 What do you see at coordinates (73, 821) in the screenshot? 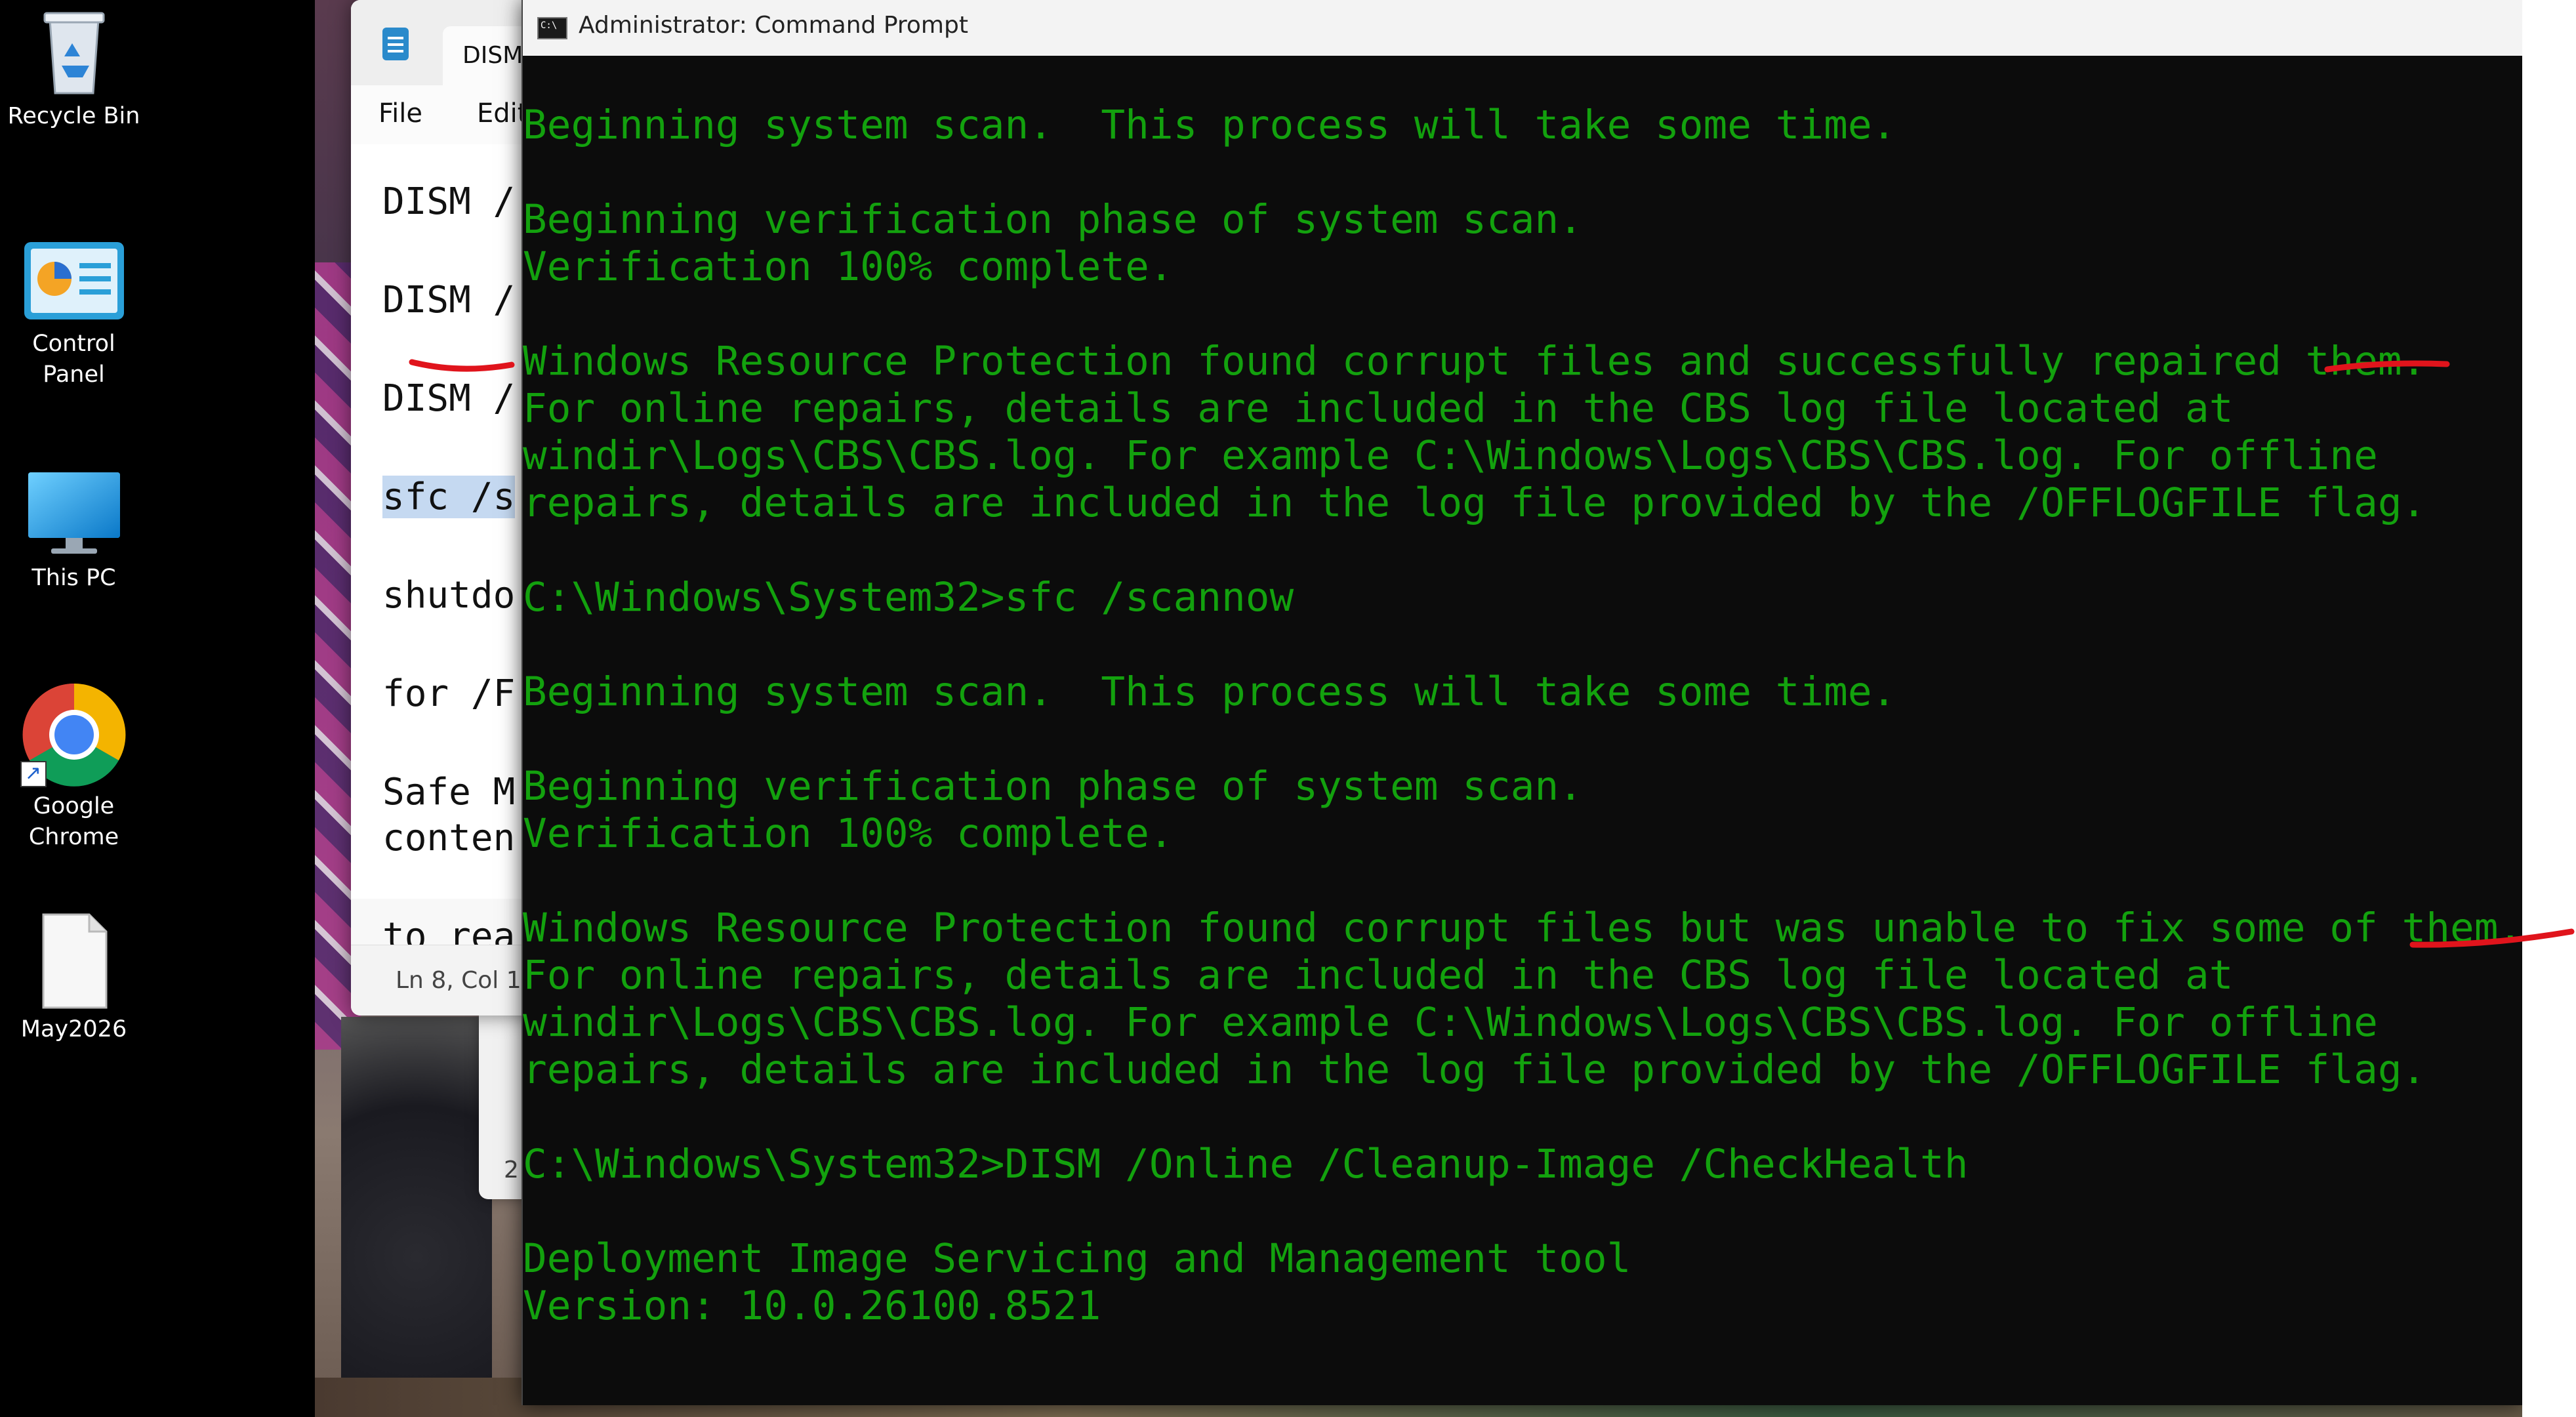
I see `desktop-icon-label: Google Chrome` at bounding box center [73, 821].